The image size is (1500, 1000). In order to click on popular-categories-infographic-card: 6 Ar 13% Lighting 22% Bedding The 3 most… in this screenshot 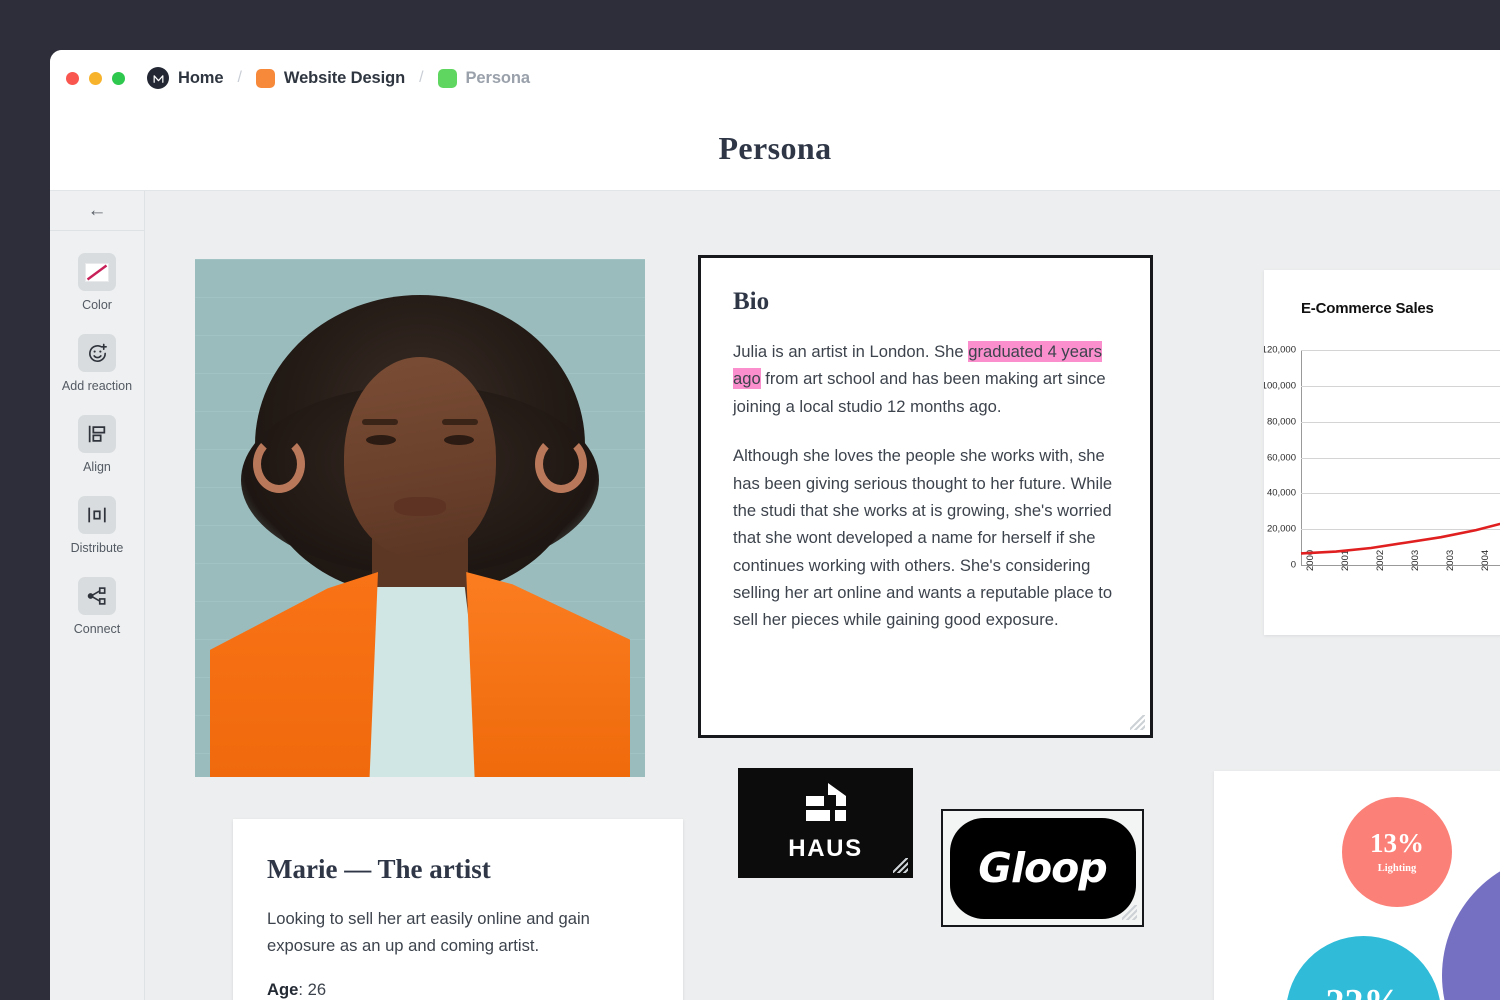, I will do `click(1357, 885)`.